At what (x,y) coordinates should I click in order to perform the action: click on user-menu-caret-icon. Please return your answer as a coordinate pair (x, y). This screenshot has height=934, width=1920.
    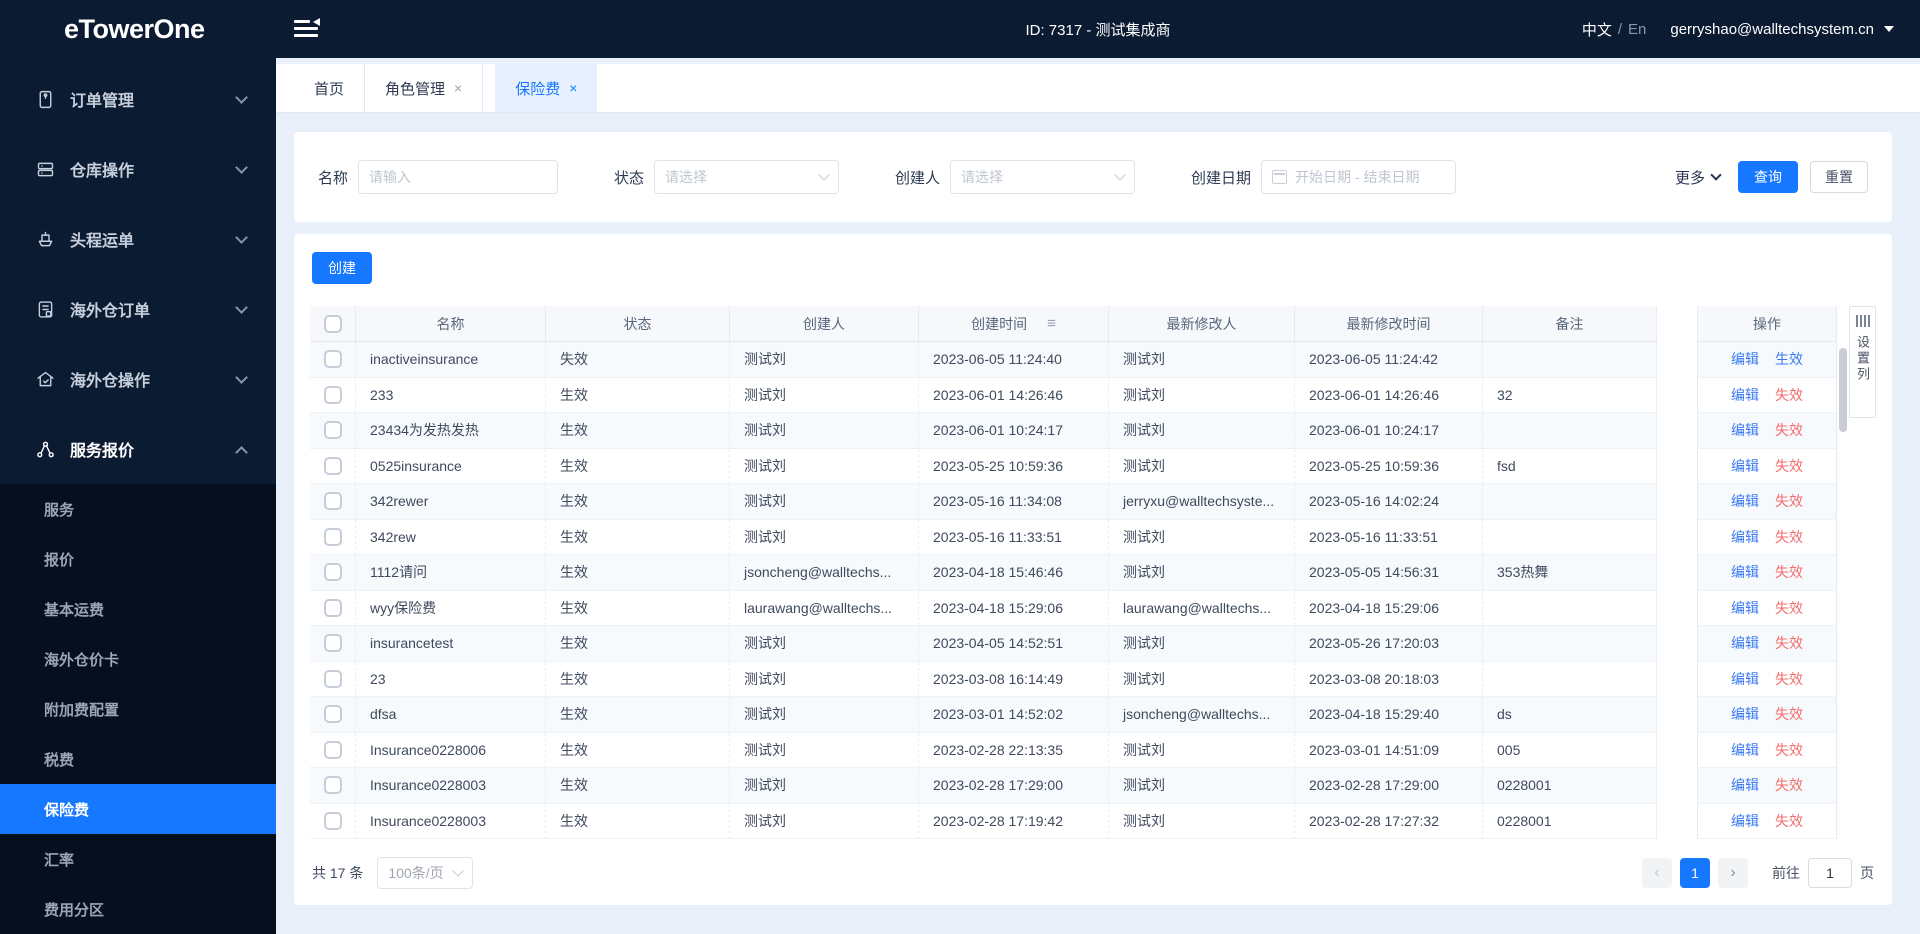
    Looking at the image, I should click on (1889, 31).